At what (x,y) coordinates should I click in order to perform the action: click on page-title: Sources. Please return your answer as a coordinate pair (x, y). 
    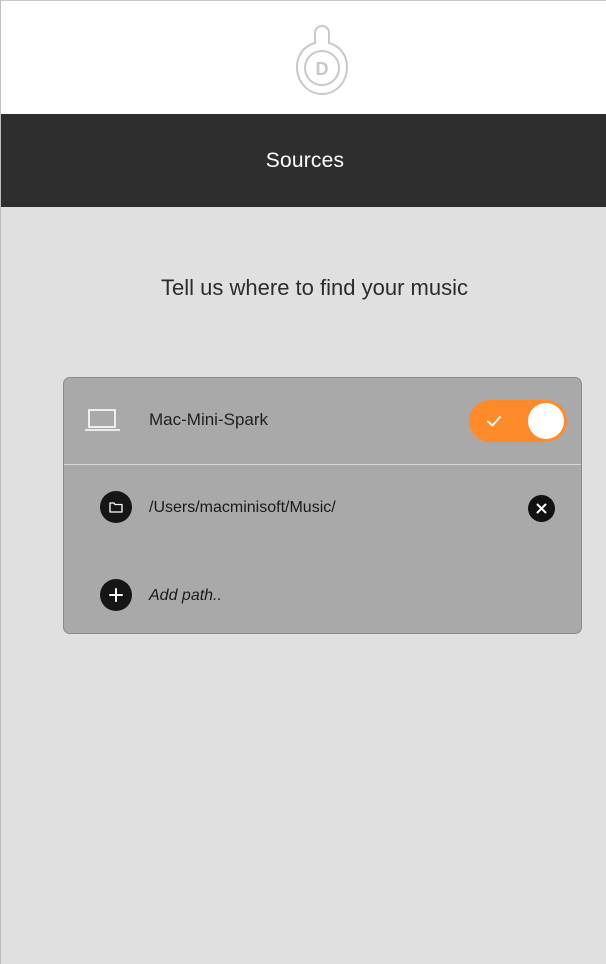
    Looking at the image, I should click on (305, 160).